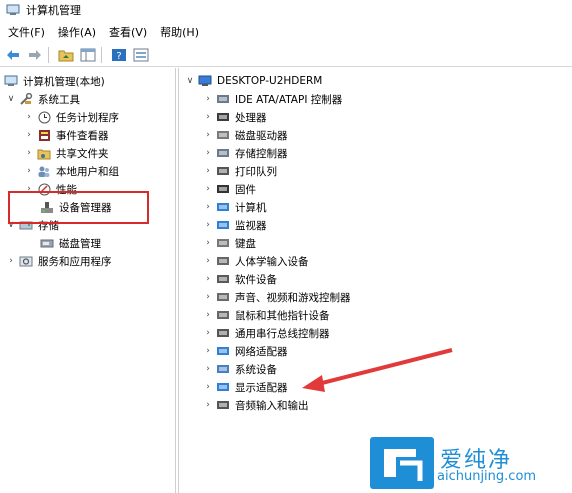 The width and height of the screenshot is (572, 493). I want to click on device-category-ide: › IDE ATA/ATAPI 控制器, so click(272, 99).